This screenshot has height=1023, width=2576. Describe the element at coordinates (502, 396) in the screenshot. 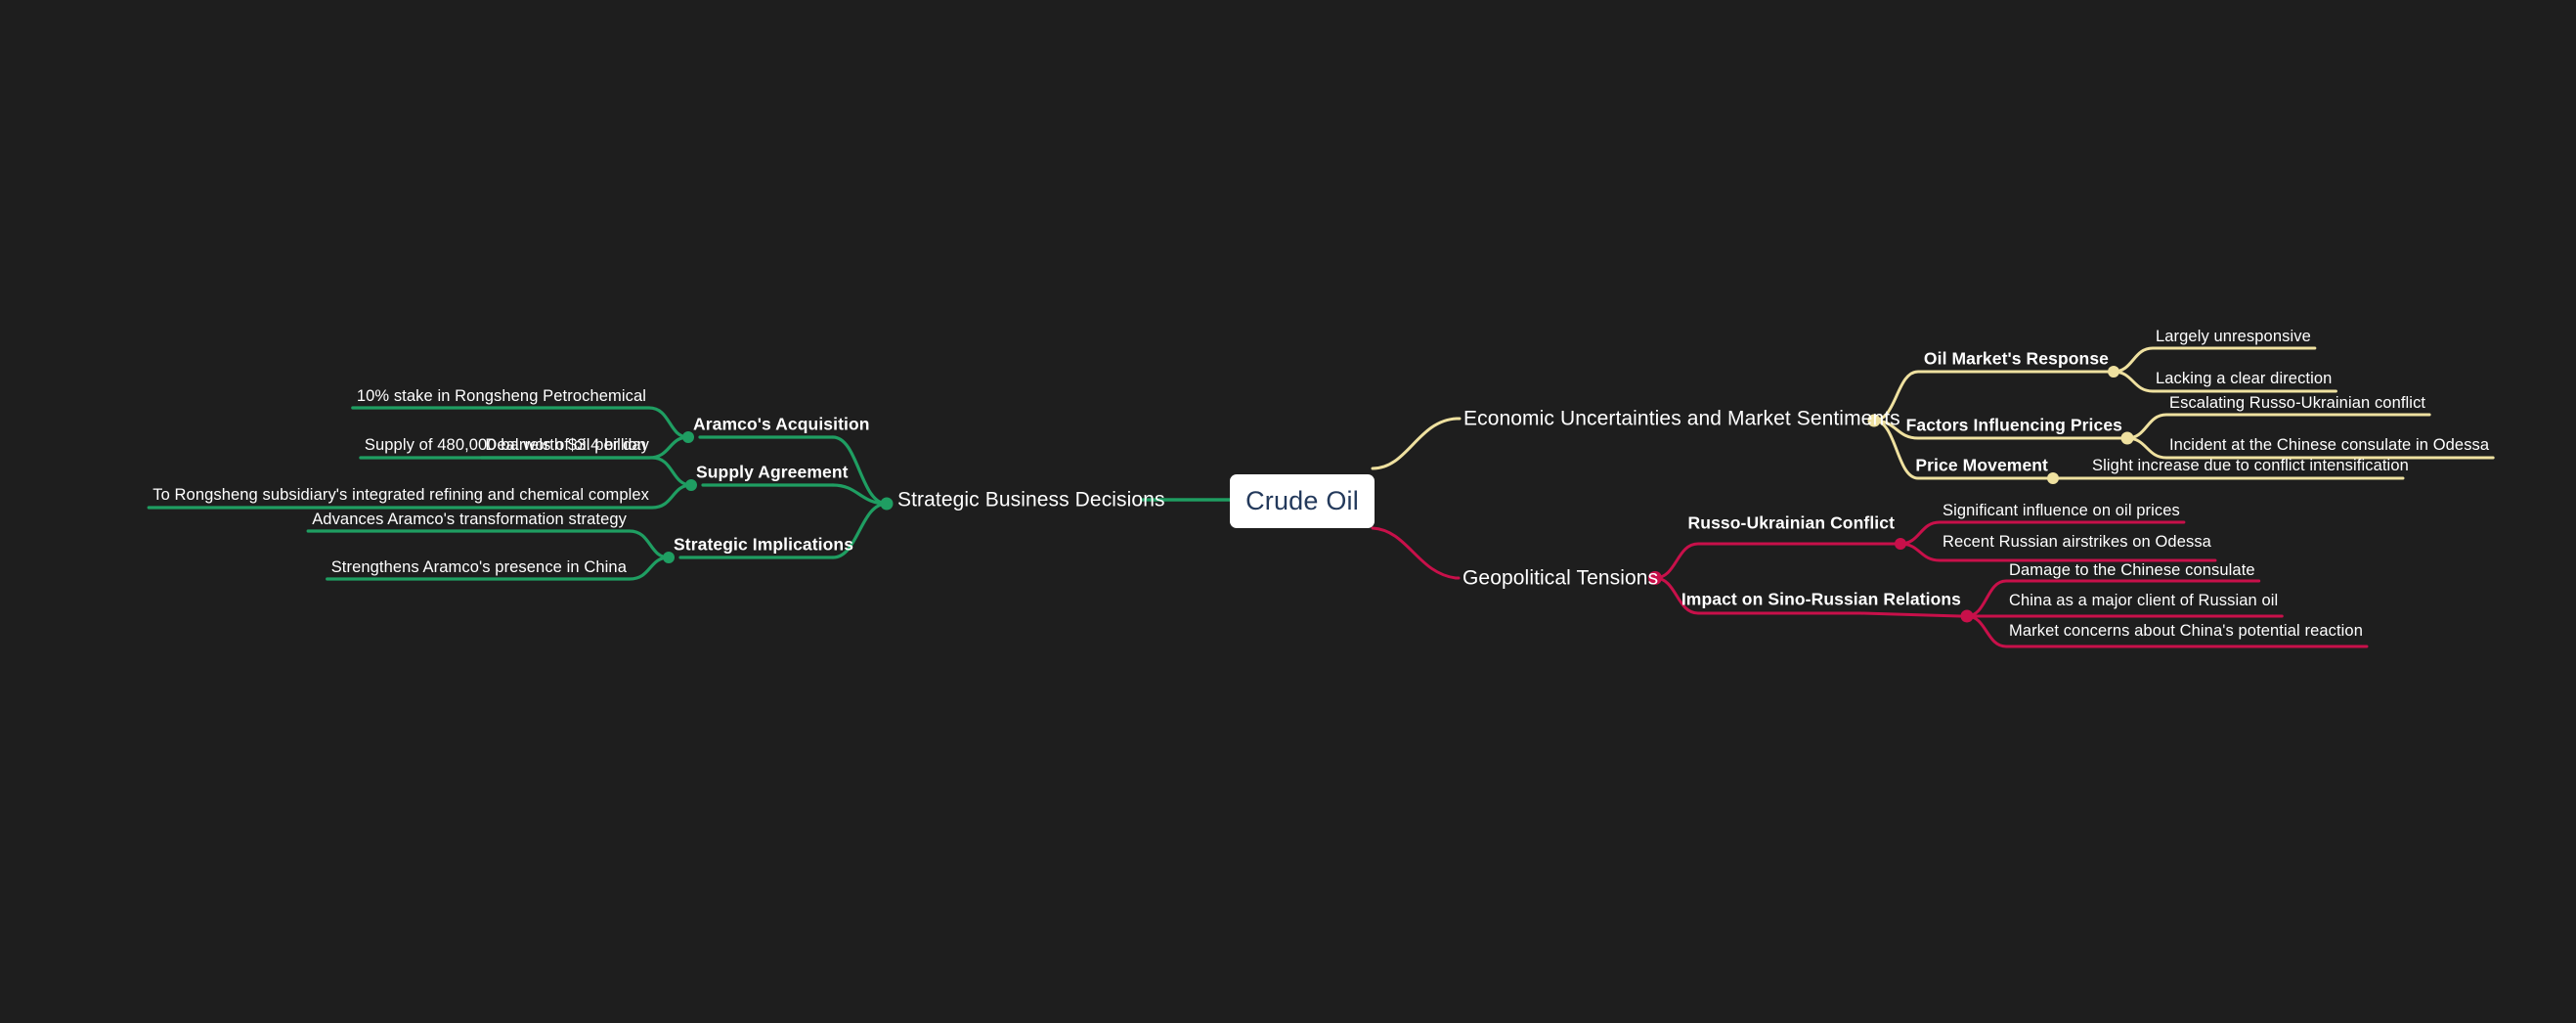

I see `leaf-10-stake-rongsheng: 10% stake in Rongsheng Petrochemical` at that location.